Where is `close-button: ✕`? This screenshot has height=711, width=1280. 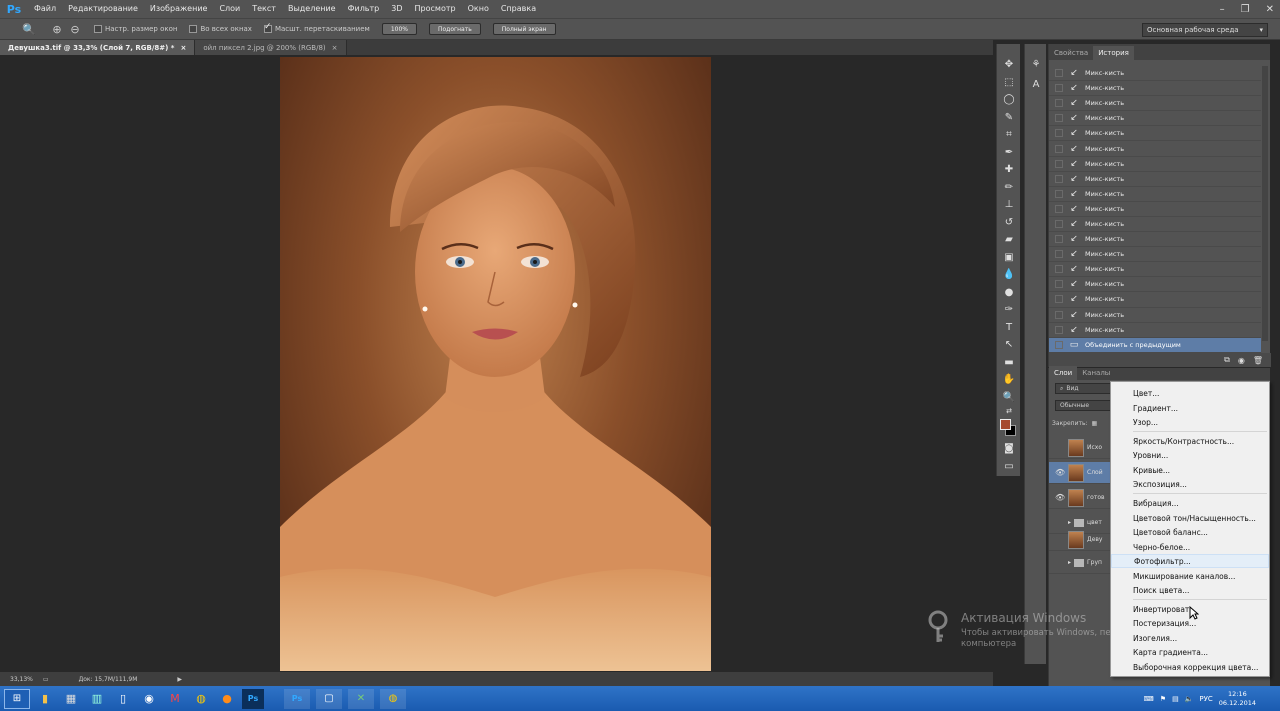
close-button: ✕ is located at coordinates (1270, 9).